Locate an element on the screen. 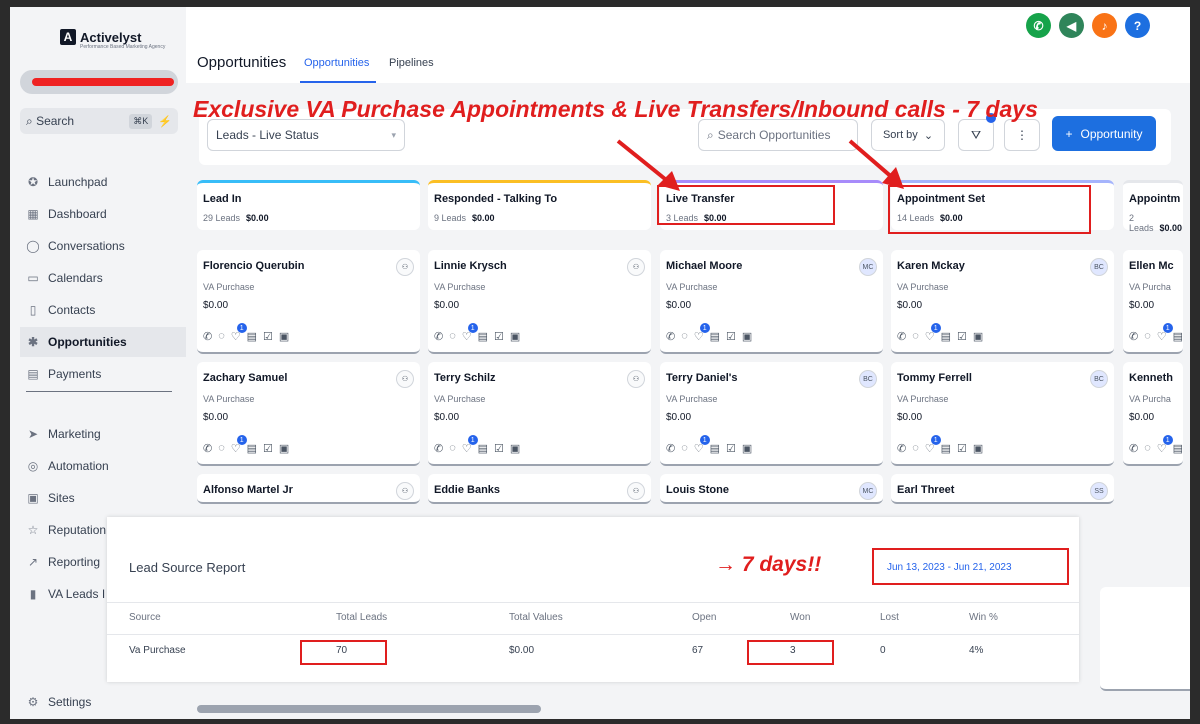  opportunity-card: Michael Moore VA Purchase $0.00 ✆ ◌ ♡ 1 ▤ ☑ ▣ MC is located at coordinates (771, 302).